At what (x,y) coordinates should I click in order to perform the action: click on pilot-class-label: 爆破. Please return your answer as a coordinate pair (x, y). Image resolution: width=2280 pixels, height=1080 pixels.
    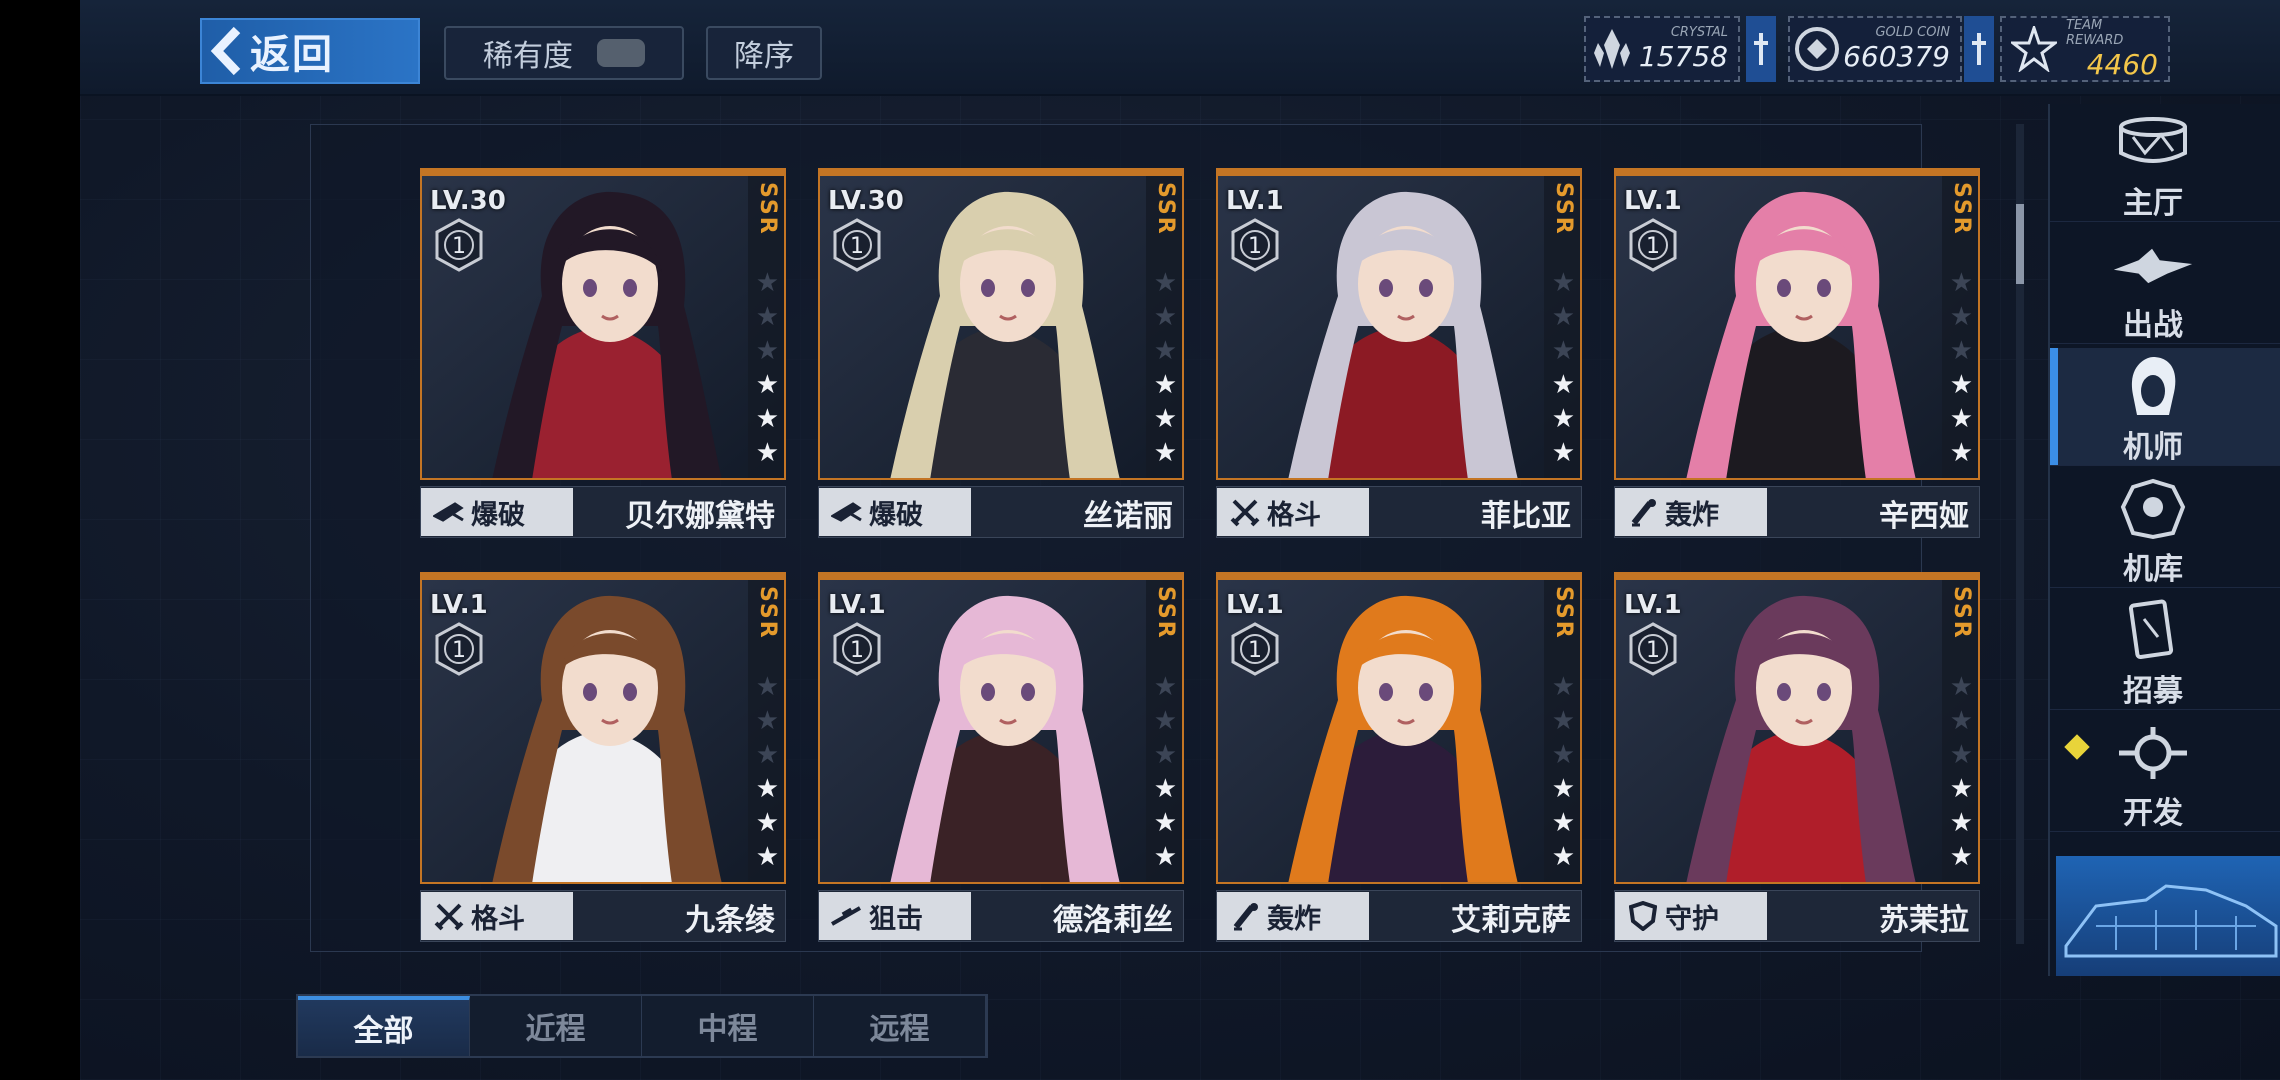
    Looking at the image, I should click on (498, 515).